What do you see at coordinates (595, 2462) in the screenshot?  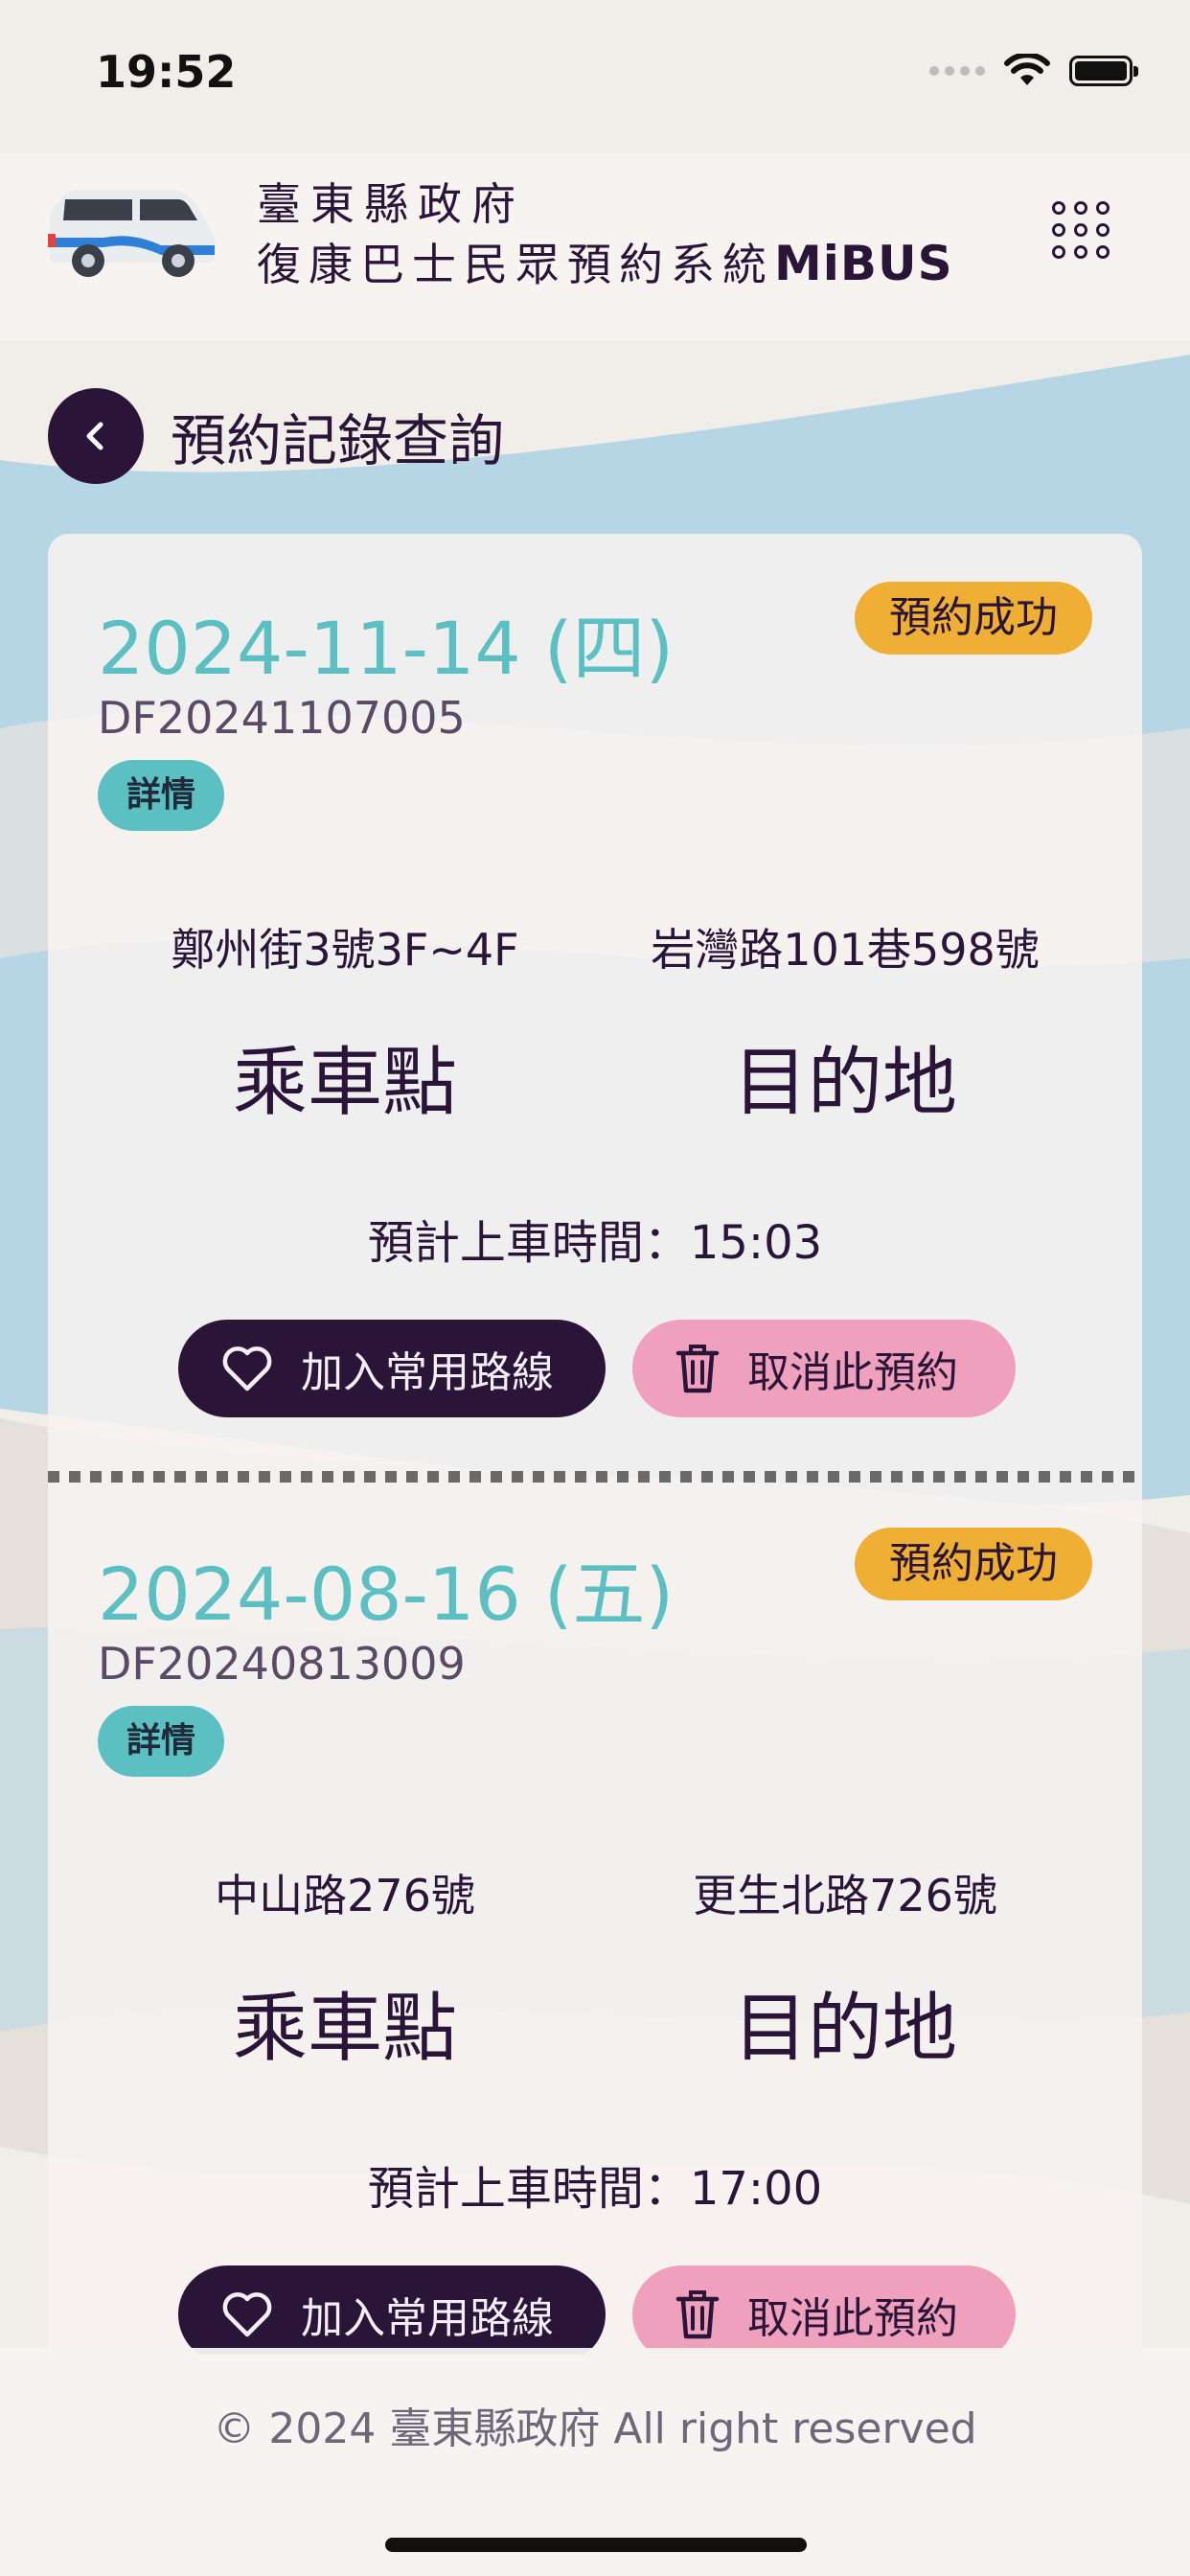 I see `footer: © 2024 臺東縣政府 All right reserved` at bounding box center [595, 2462].